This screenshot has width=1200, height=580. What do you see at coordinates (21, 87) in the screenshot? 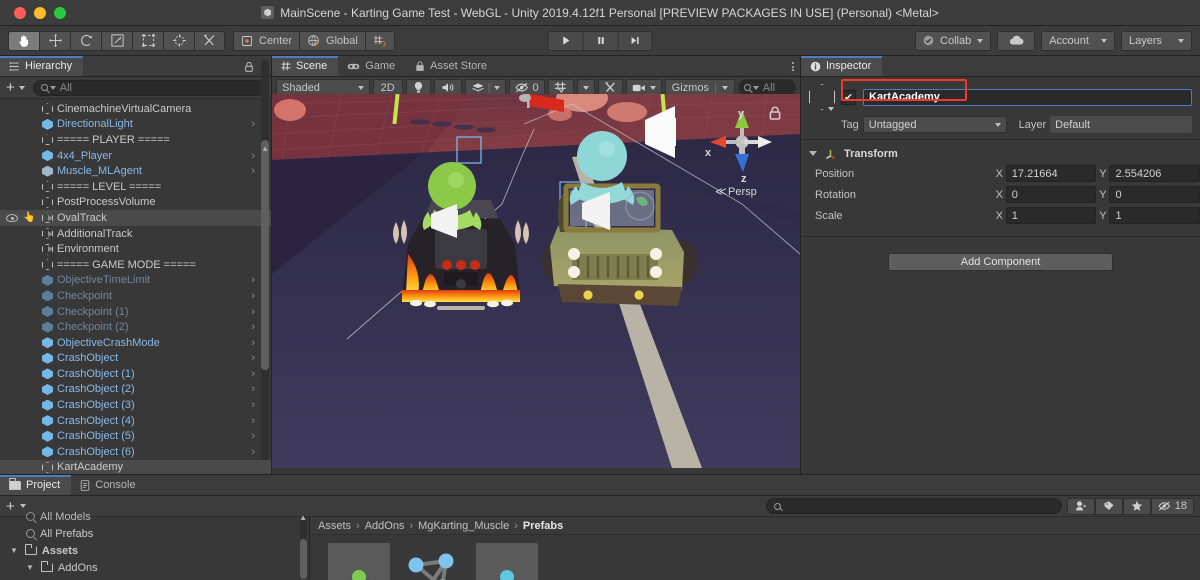
I see `chevron-down-icon` at bounding box center [21, 87].